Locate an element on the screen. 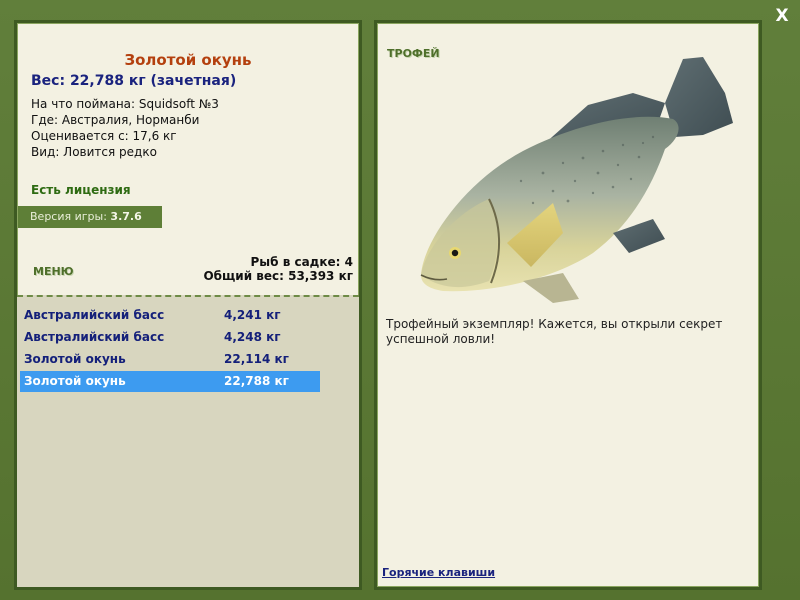 Image resolution: width=800 pixels, height=600 pixels. close-button: X is located at coordinates (782, 16).